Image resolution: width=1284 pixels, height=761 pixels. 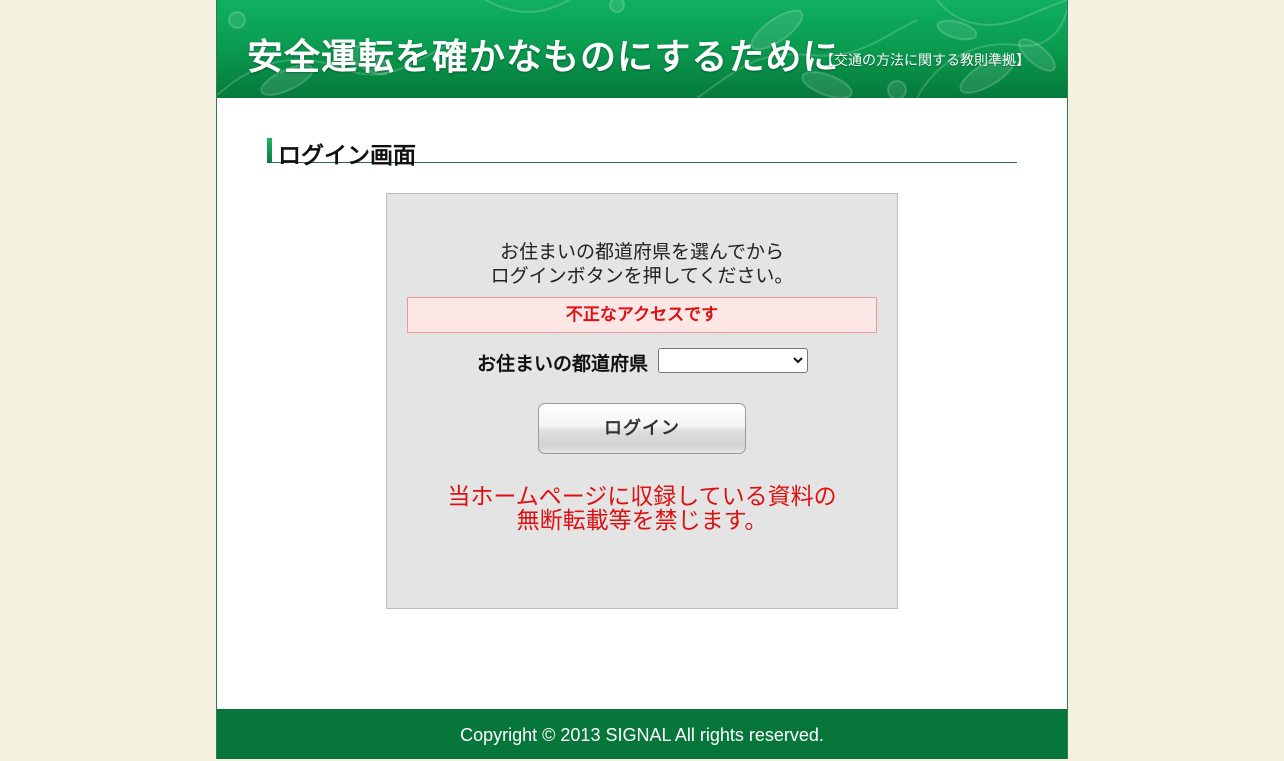 What do you see at coordinates (543, 57) in the screenshot?
I see `site-title: 安全運転を確かなものにするために` at bounding box center [543, 57].